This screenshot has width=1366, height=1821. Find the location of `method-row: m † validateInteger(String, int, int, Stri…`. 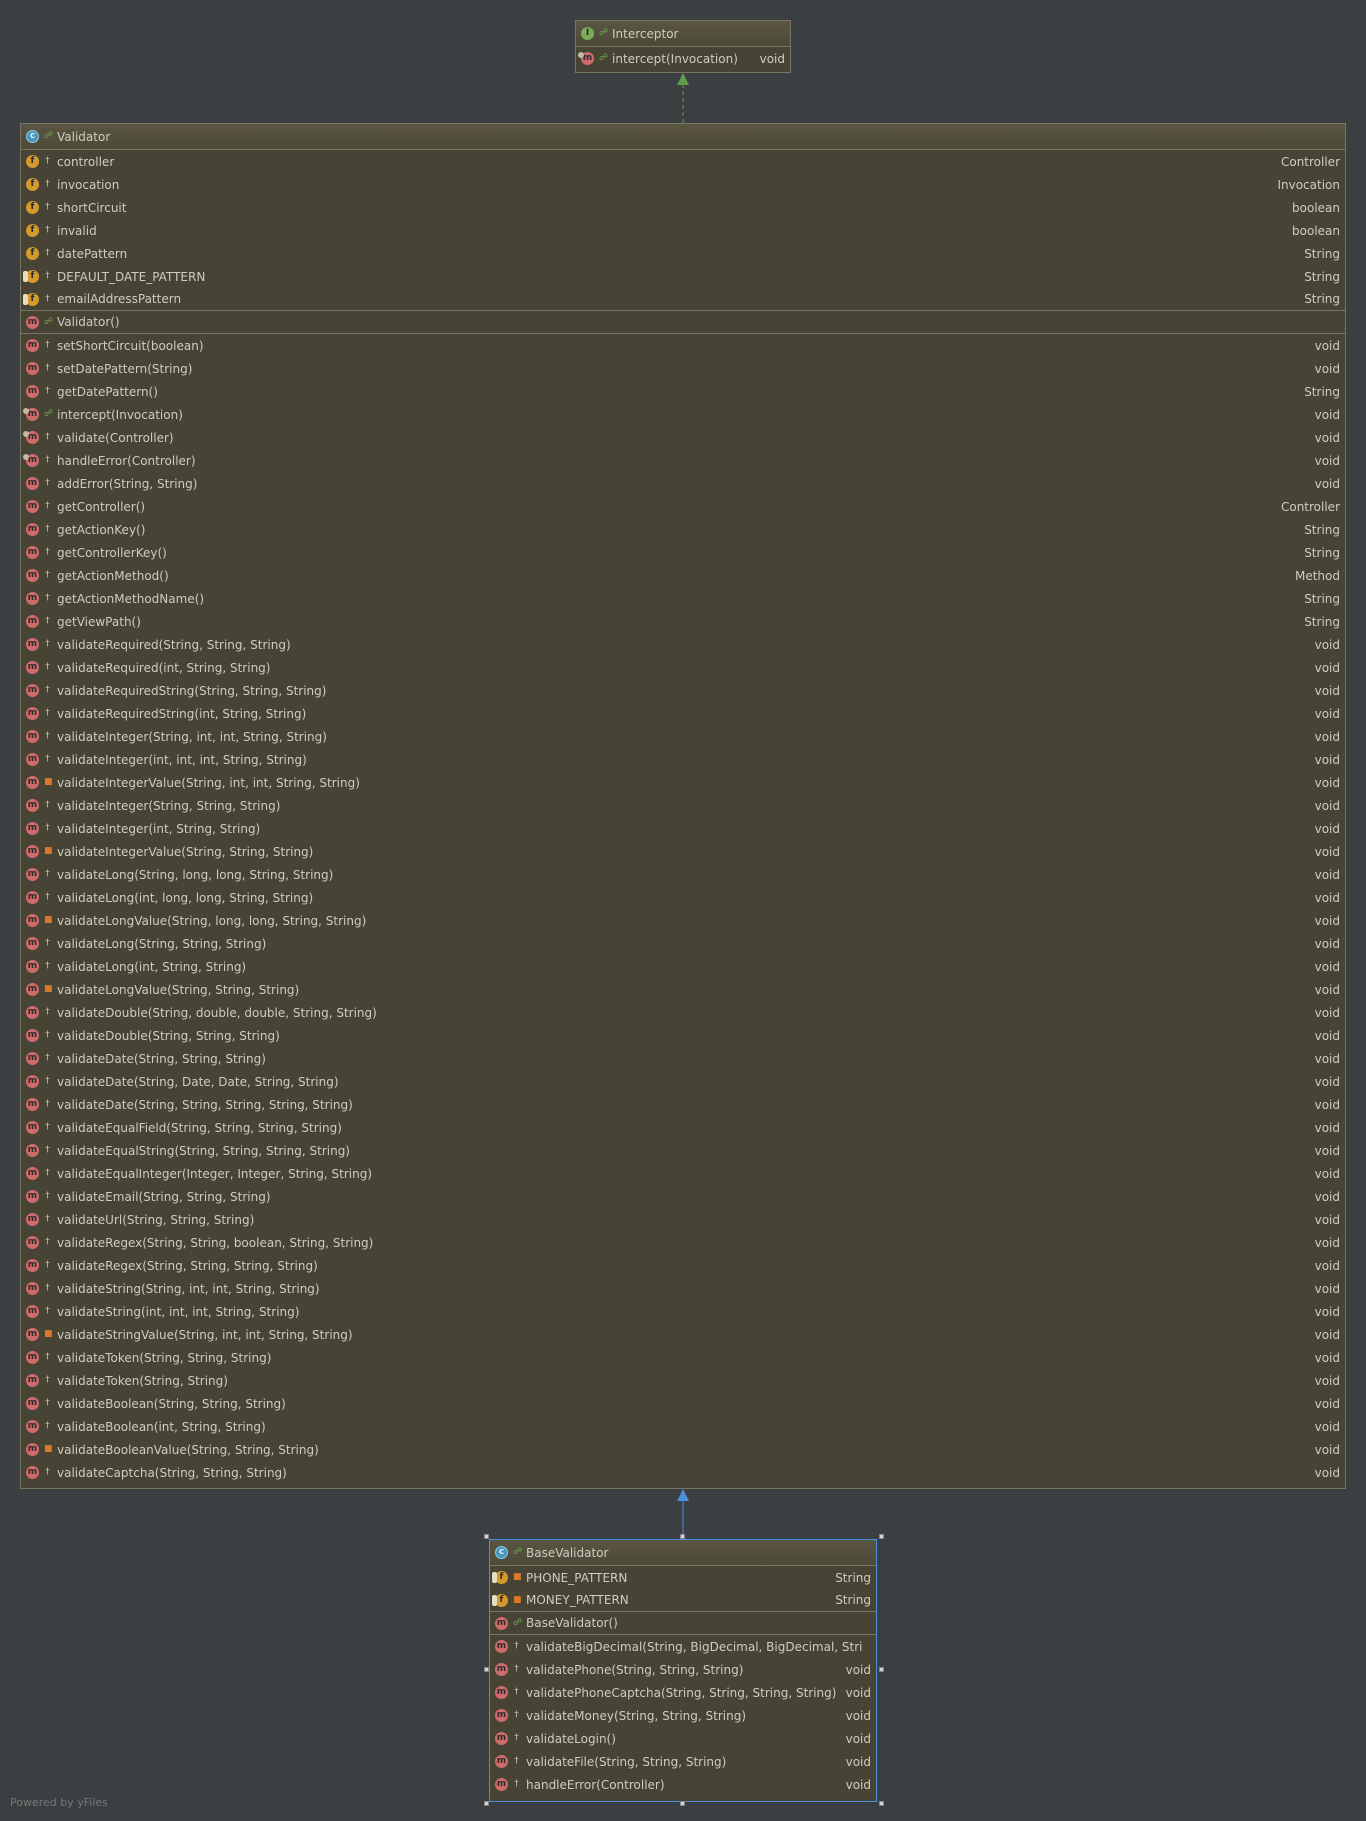

method-row: m † validateInteger(String, int, int, Stri… is located at coordinates (683, 736).